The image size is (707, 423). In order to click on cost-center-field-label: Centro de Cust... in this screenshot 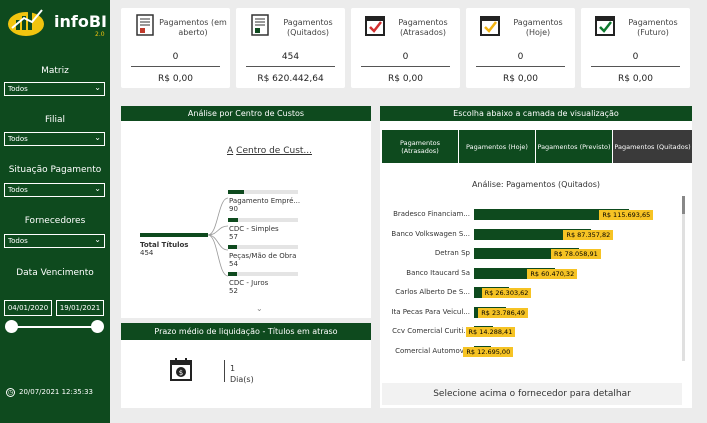, I will do `click(274, 151)`.